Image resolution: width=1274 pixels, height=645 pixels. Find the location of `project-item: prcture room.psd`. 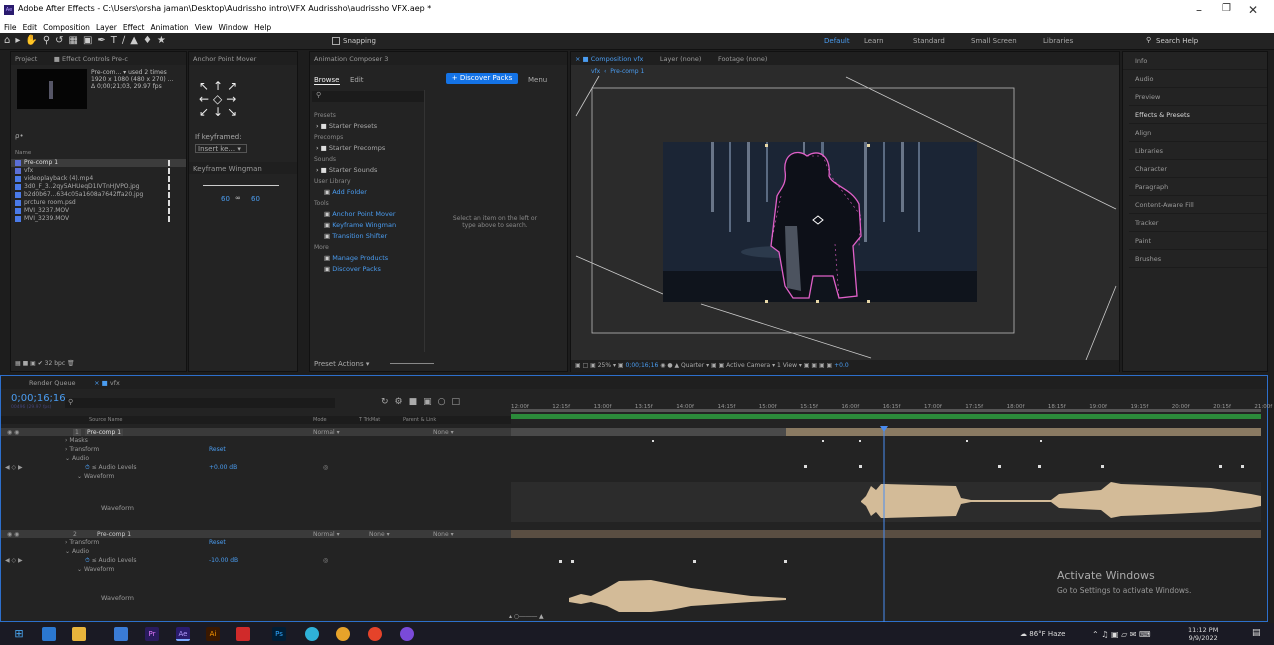

project-item: prcture room.psd is located at coordinates (98, 203).